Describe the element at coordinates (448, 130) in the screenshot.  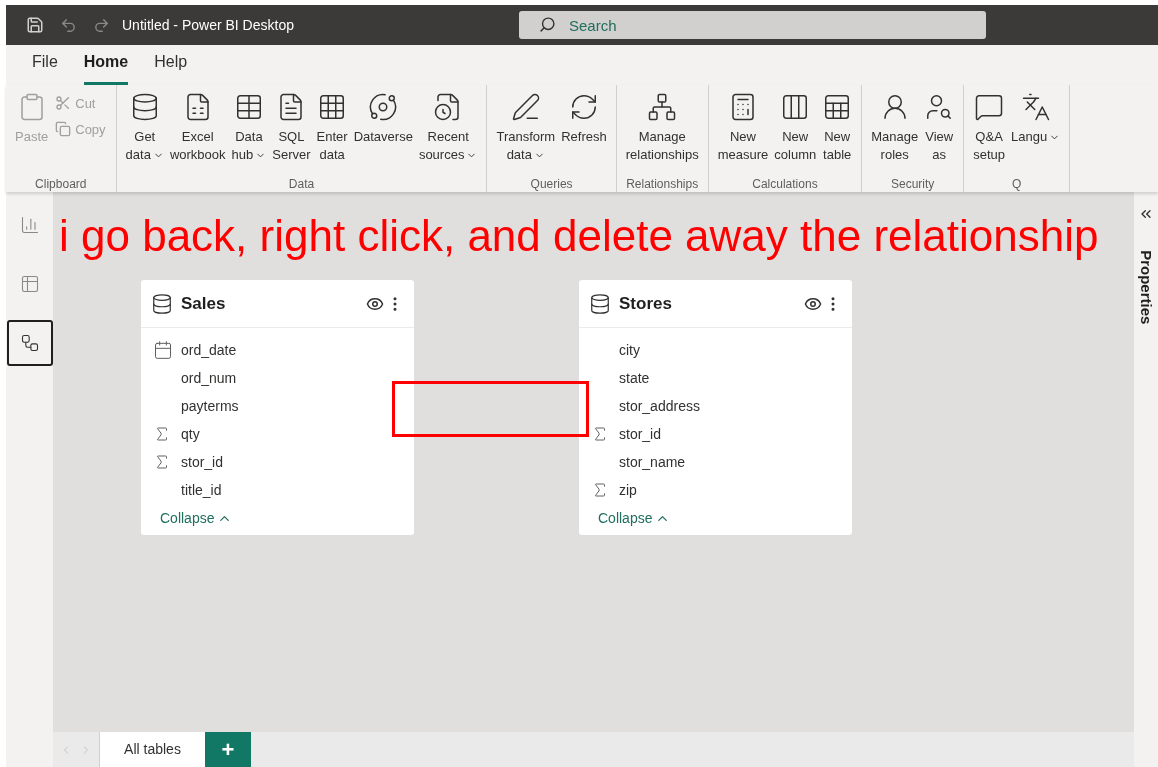
I see `ribbon-button: Recent sources` at that location.